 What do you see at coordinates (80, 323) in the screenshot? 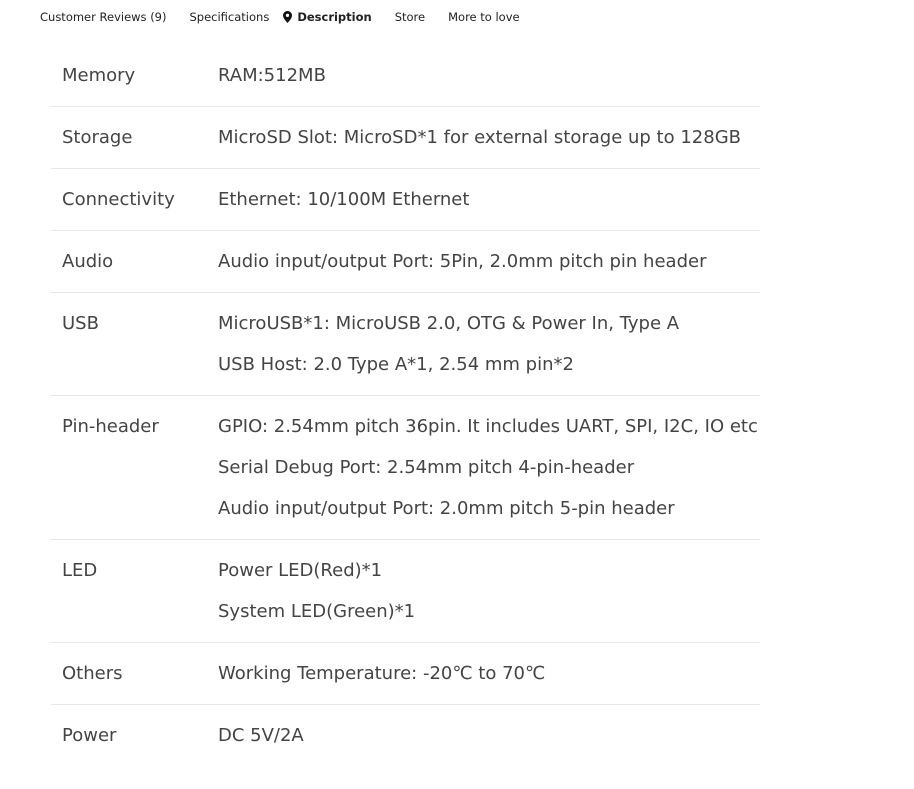
I see `spec-label: USB` at bounding box center [80, 323].